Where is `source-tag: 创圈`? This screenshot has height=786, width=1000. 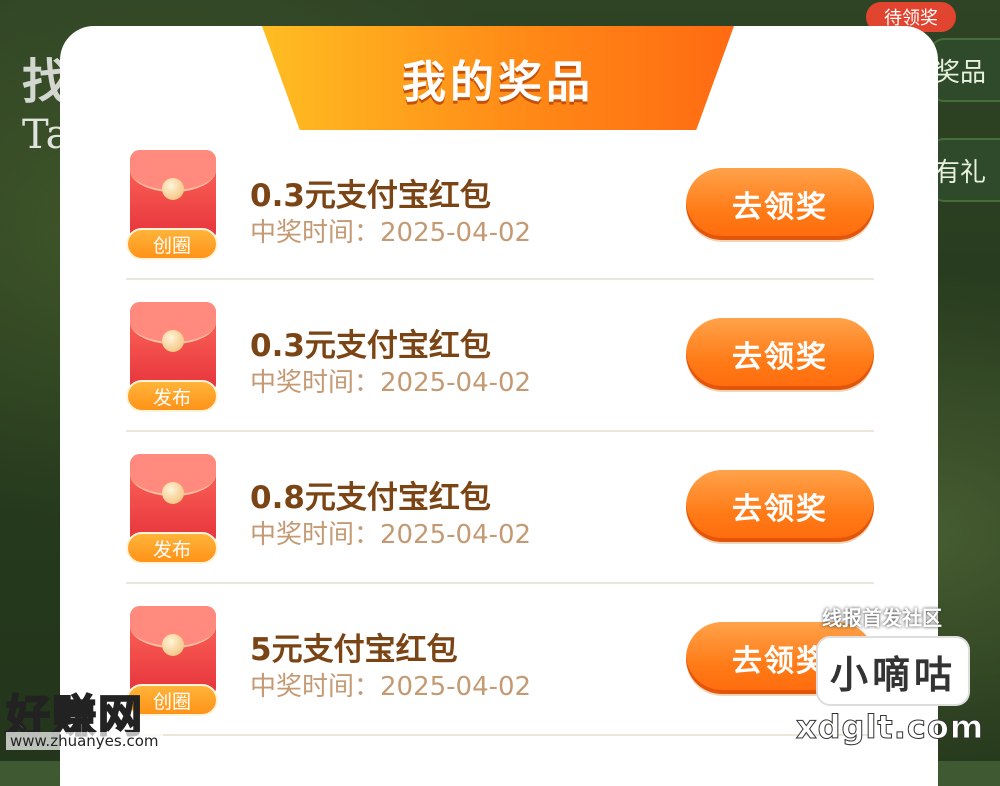 source-tag: 创圈 is located at coordinates (172, 244).